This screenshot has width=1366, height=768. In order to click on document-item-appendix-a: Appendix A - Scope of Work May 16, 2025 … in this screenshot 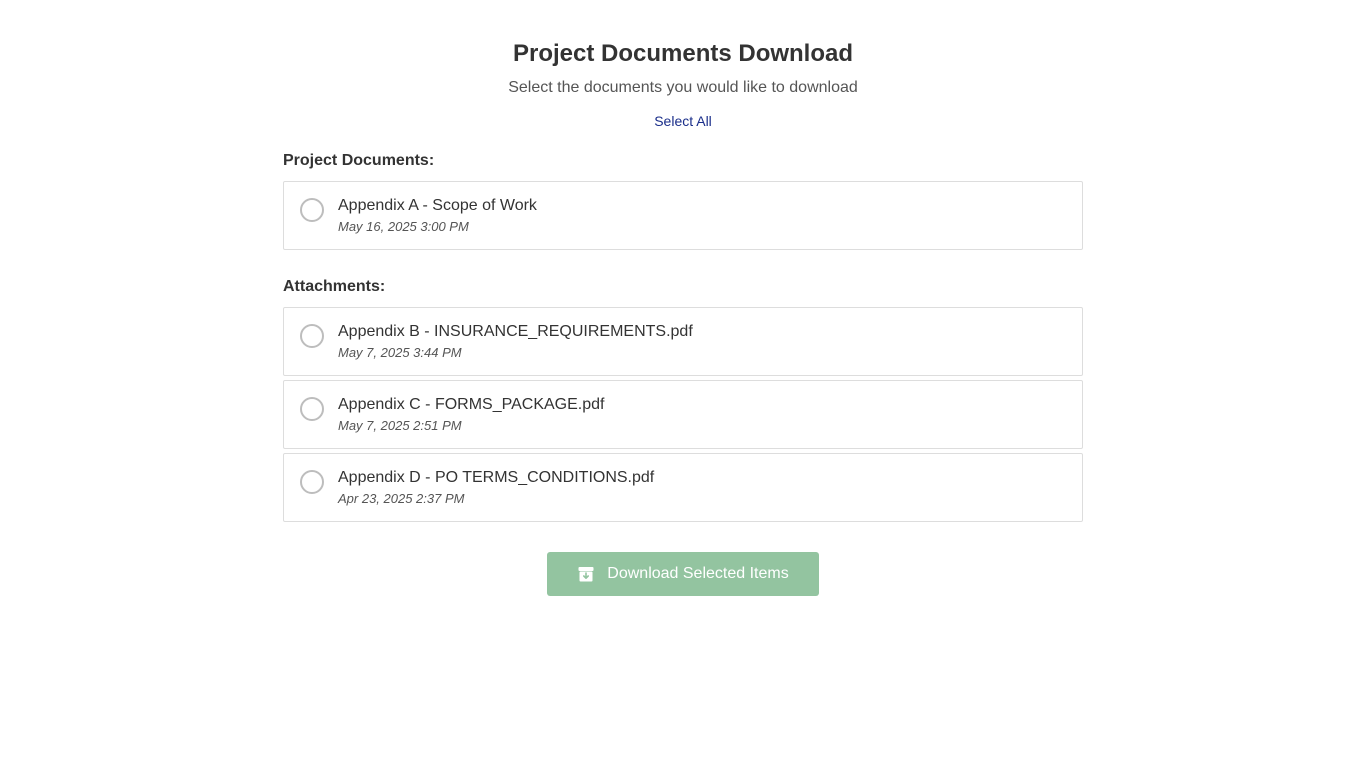, I will do `click(683, 215)`.